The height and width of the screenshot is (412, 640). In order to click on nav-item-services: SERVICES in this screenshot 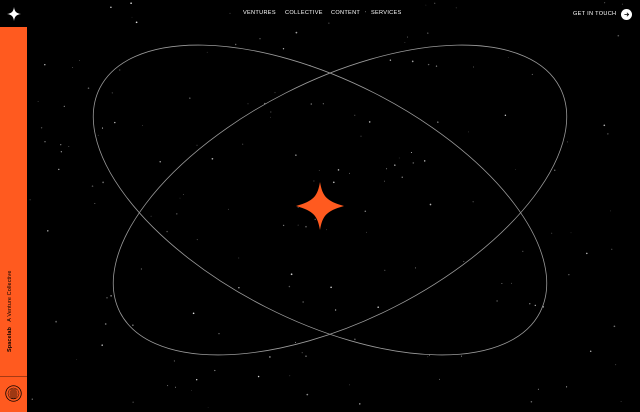, I will do `click(386, 13)`.